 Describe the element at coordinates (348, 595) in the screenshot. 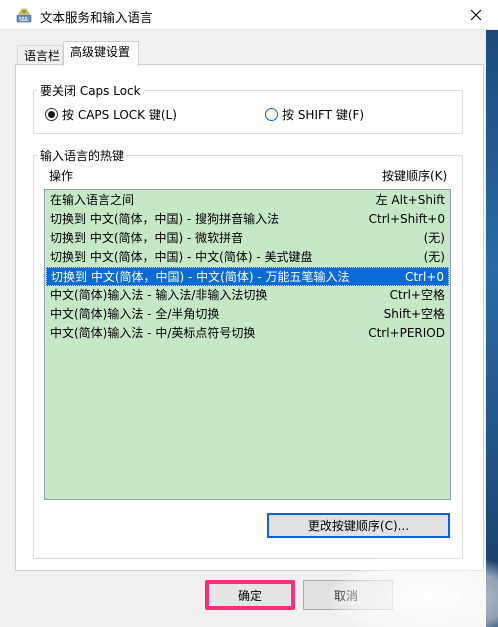

I see `cancel-button: 取消` at that location.